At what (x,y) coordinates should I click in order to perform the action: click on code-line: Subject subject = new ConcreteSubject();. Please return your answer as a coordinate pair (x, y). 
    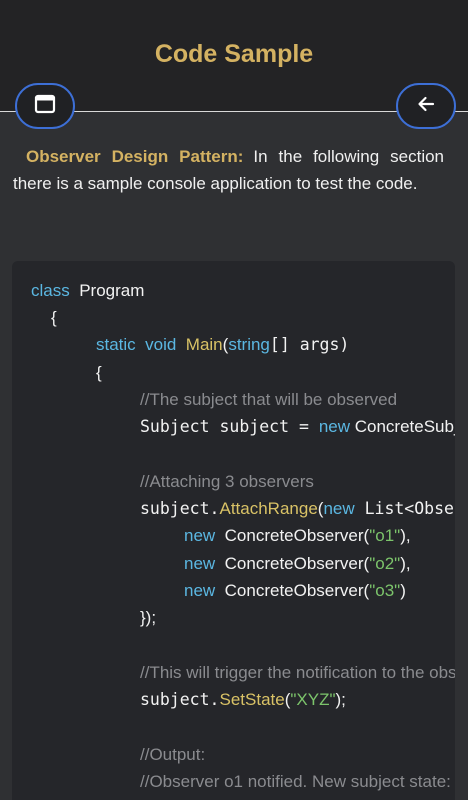
    Looking at the image, I should click on (297, 426).